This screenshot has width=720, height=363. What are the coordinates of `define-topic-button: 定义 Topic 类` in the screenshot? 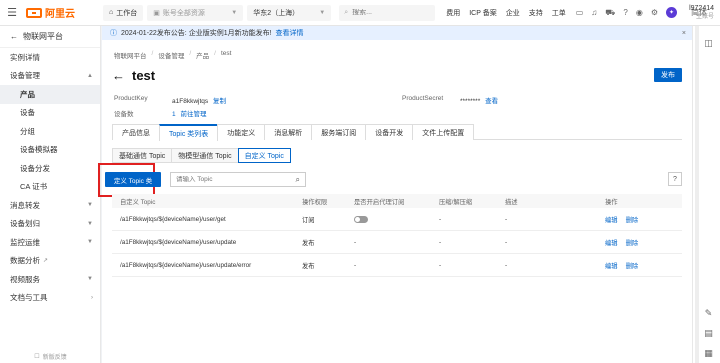 It's located at (133, 179).